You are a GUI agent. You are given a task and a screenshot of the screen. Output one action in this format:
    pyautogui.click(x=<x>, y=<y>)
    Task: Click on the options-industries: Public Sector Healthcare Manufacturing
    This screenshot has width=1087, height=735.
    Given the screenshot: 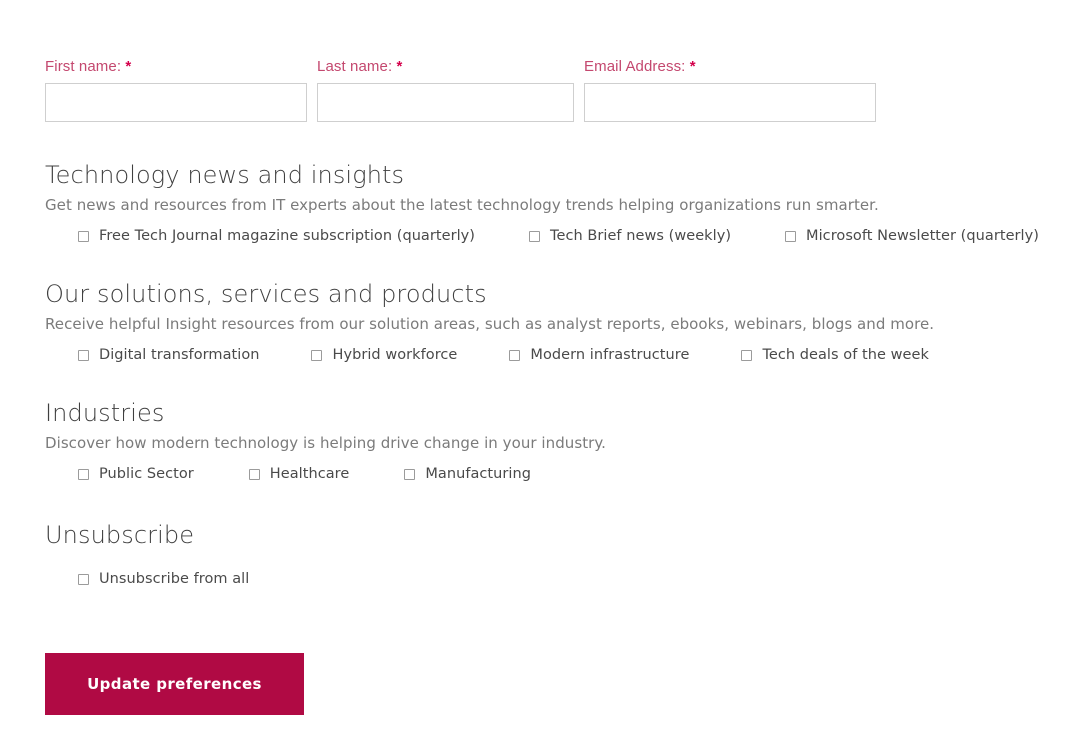 What is the action you would take?
    pyautogui.click(x=545, y=474)
    